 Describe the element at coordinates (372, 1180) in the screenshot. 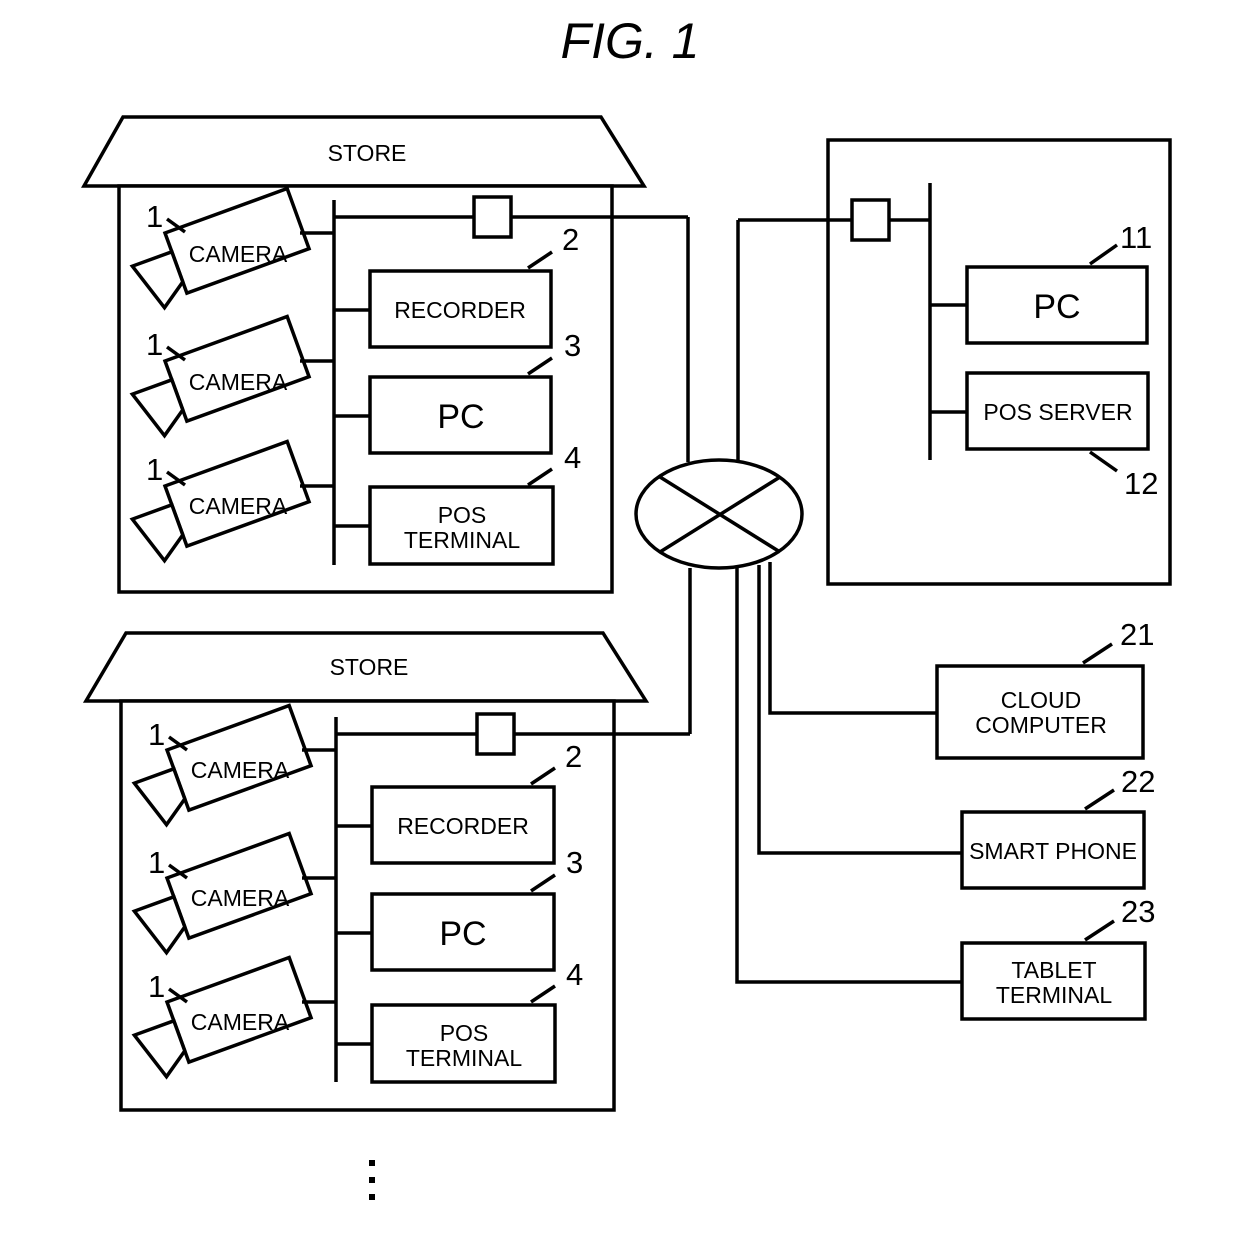

I see `more-stores-ellipsis-icon` at that location.